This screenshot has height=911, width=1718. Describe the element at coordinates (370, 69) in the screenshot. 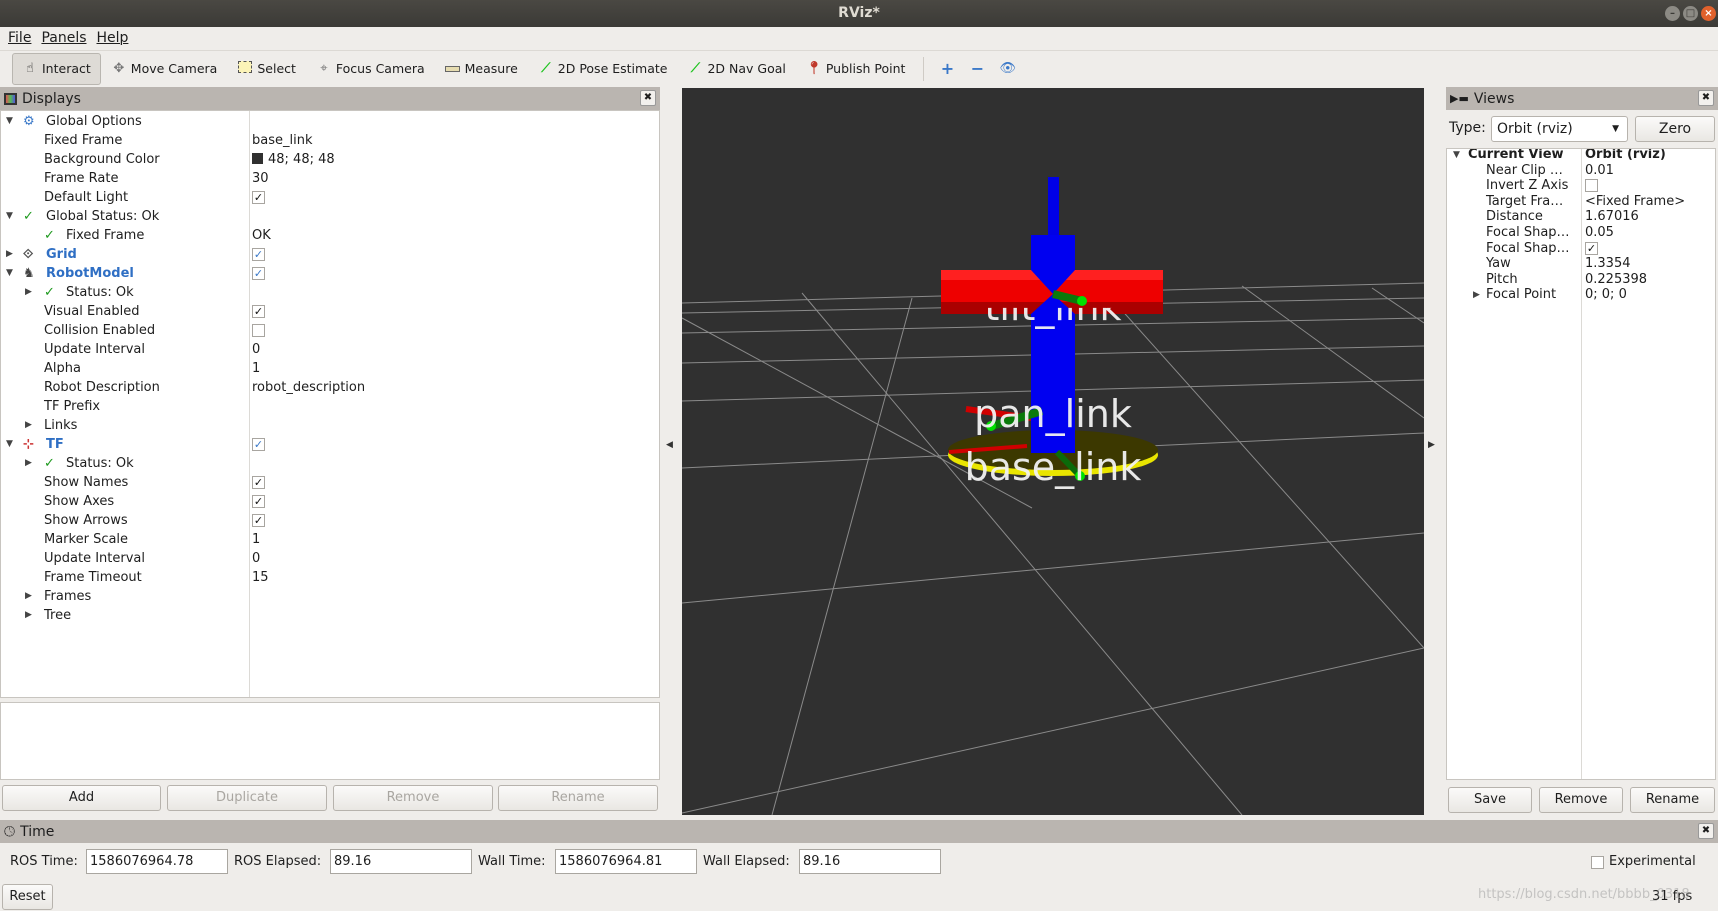

I see `tool-focus-camera: ⌖ Focus Camera` at that location.